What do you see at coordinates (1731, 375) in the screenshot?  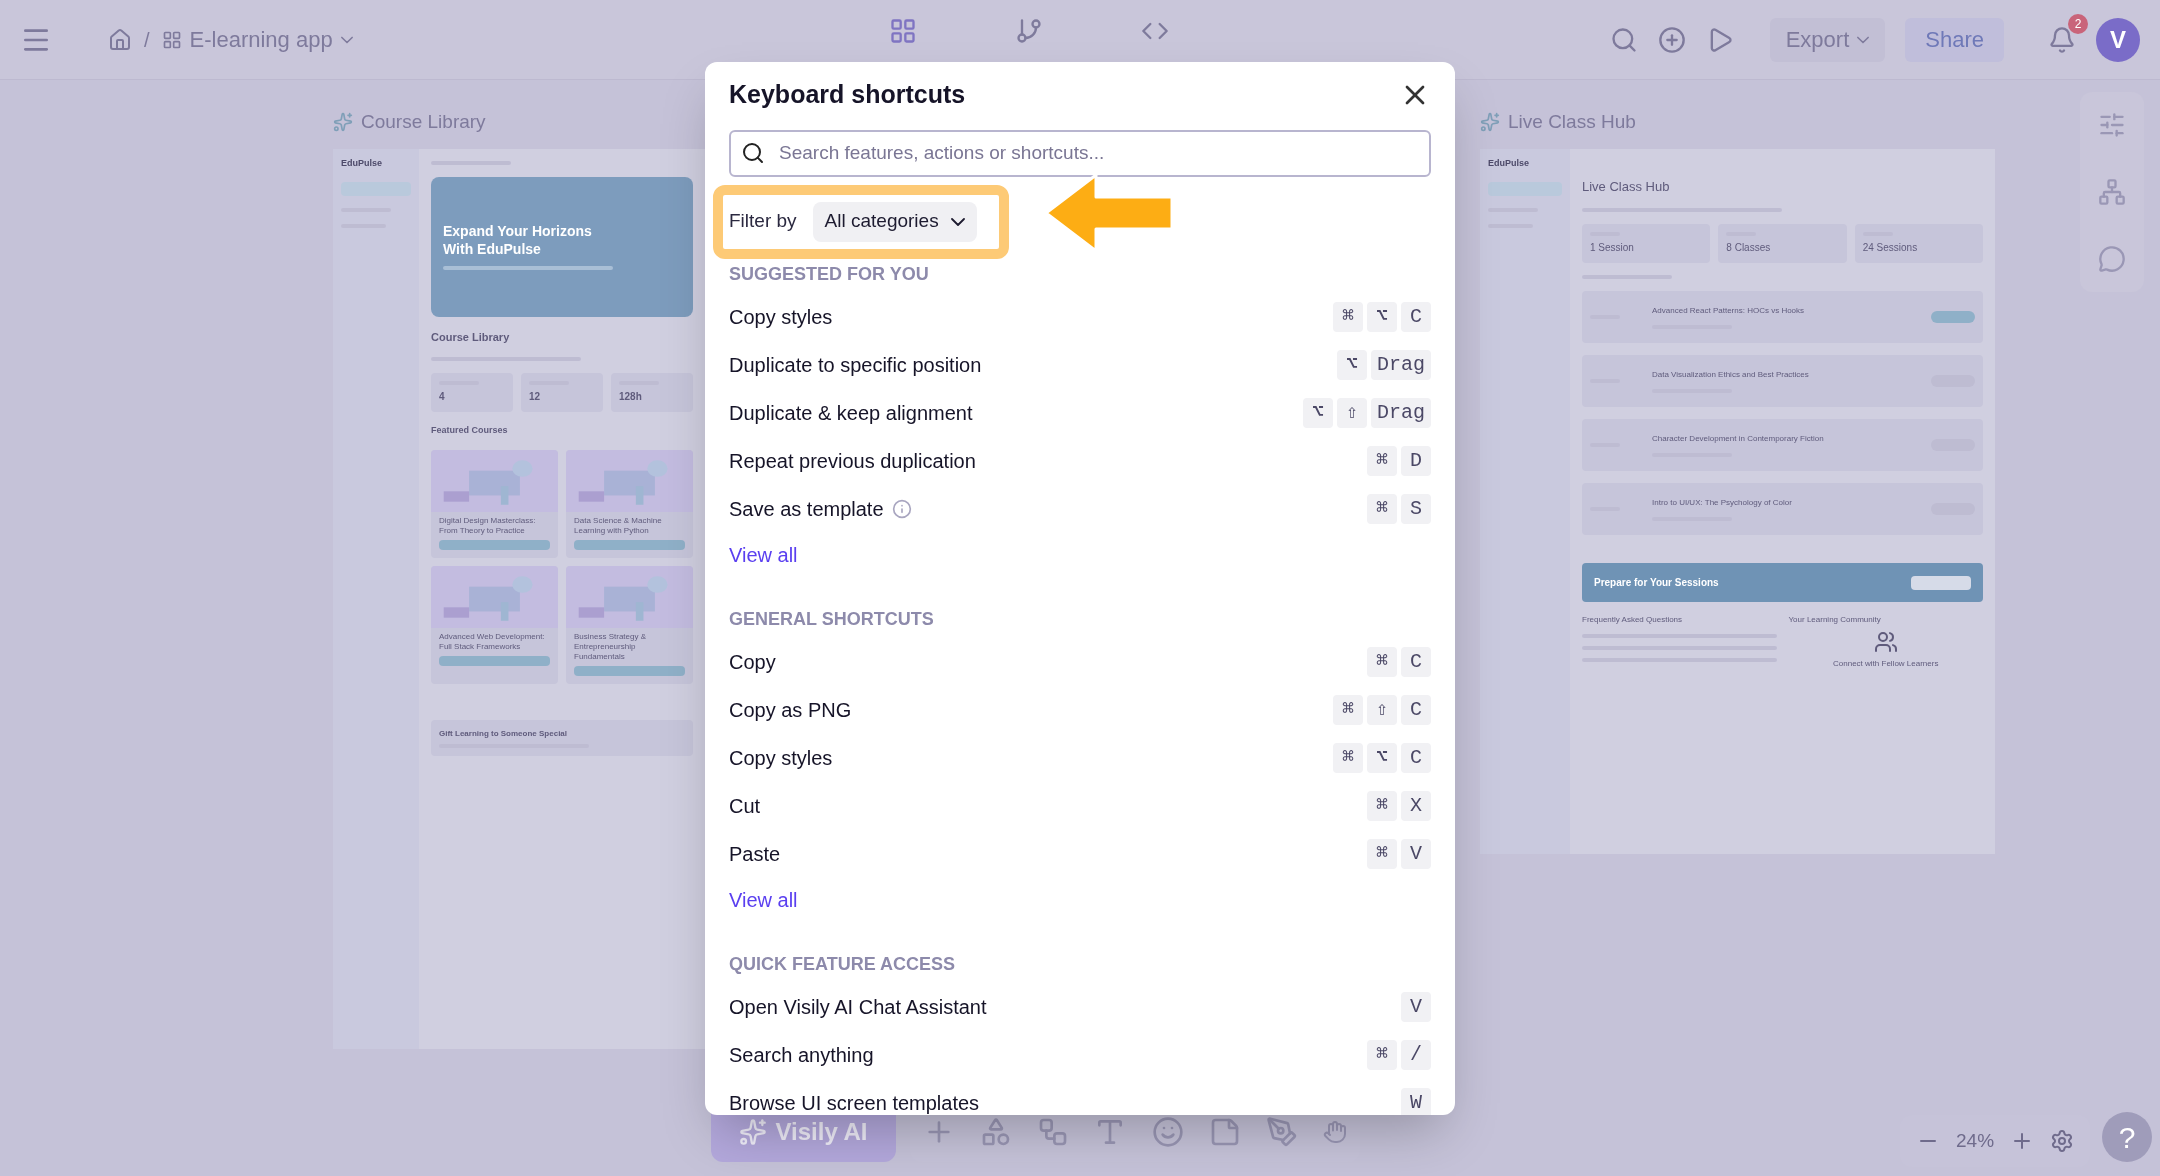 I see `session-title: Data Visualization Ethics and Best Practices` at bounding box center [1731, 375].